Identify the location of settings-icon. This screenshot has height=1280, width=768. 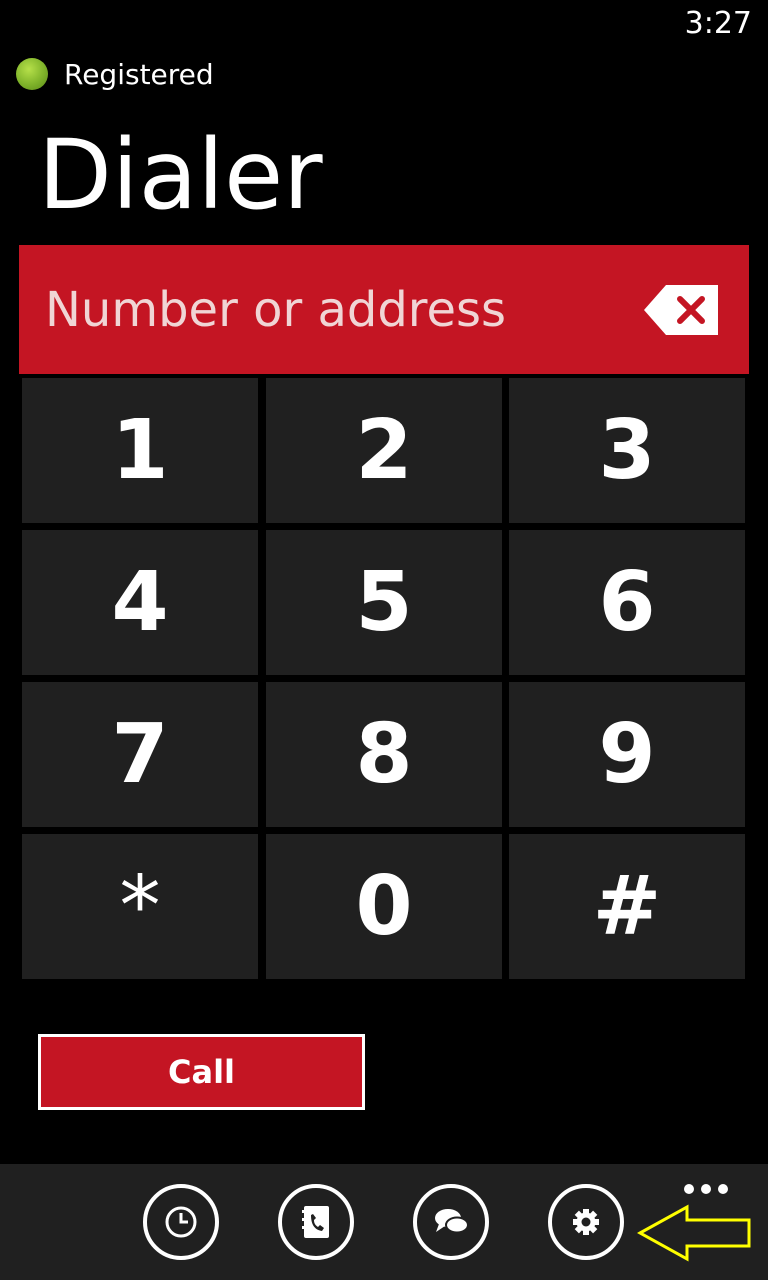
(586, 1222).